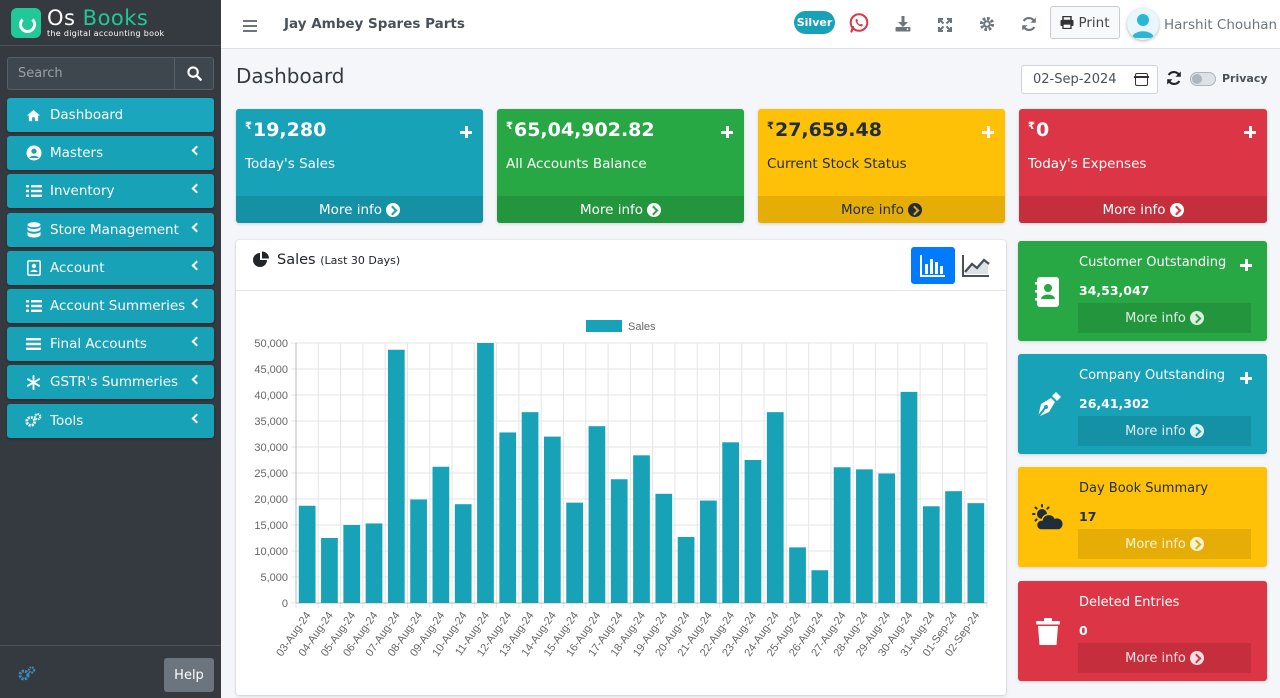  Describe the element at coordinates (642, 327) in the screenshot. I see `legend-label: Sales` at that location.